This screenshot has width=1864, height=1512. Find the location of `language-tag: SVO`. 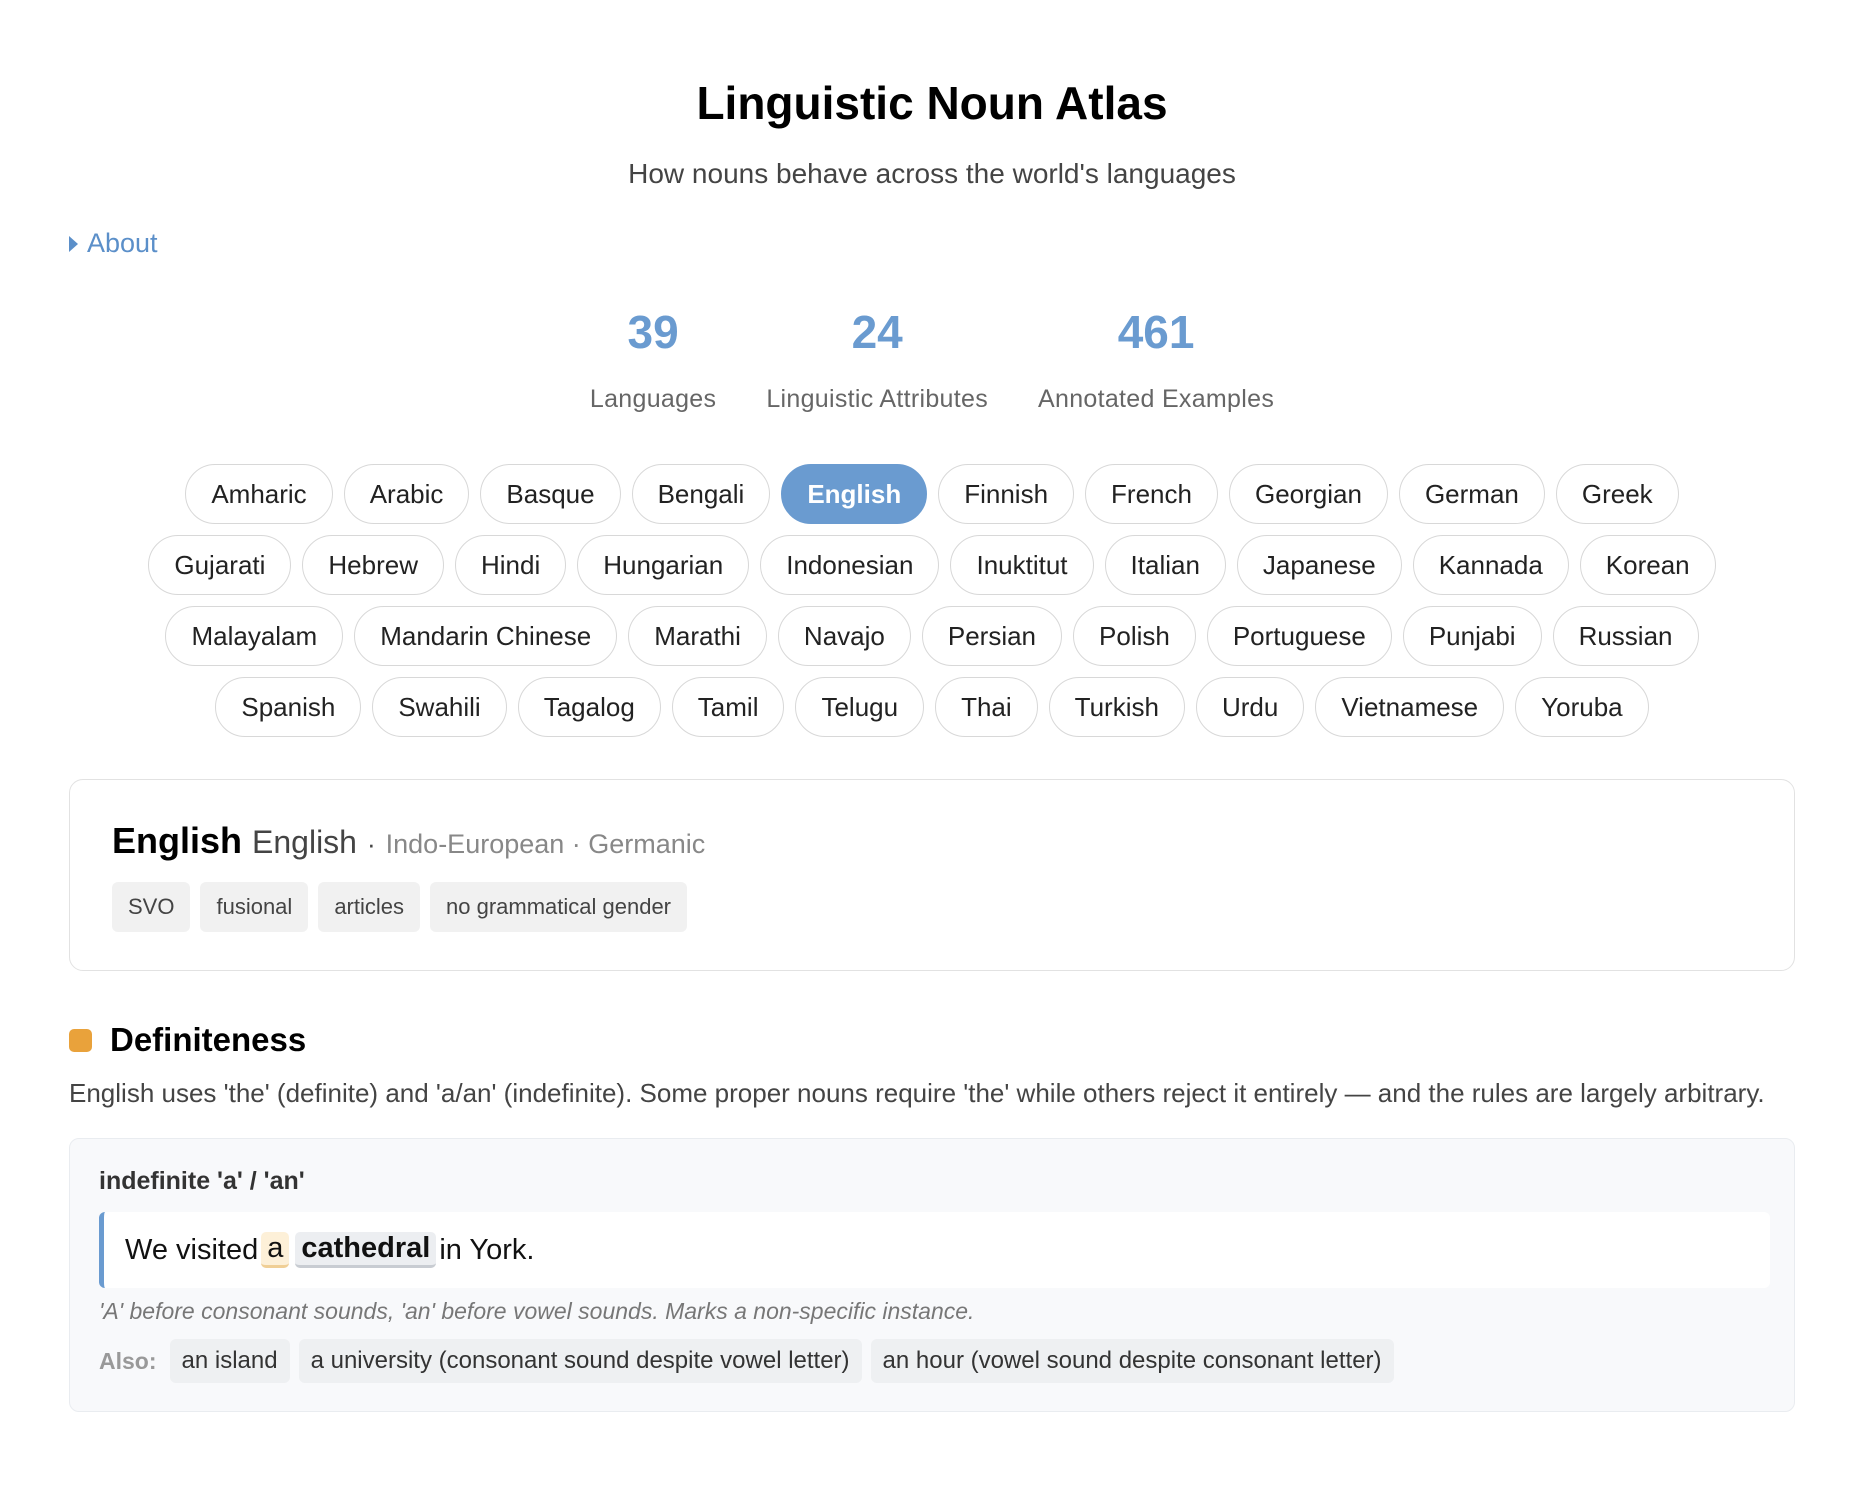

language-tag: SVO is located at coordinates (151, 907).